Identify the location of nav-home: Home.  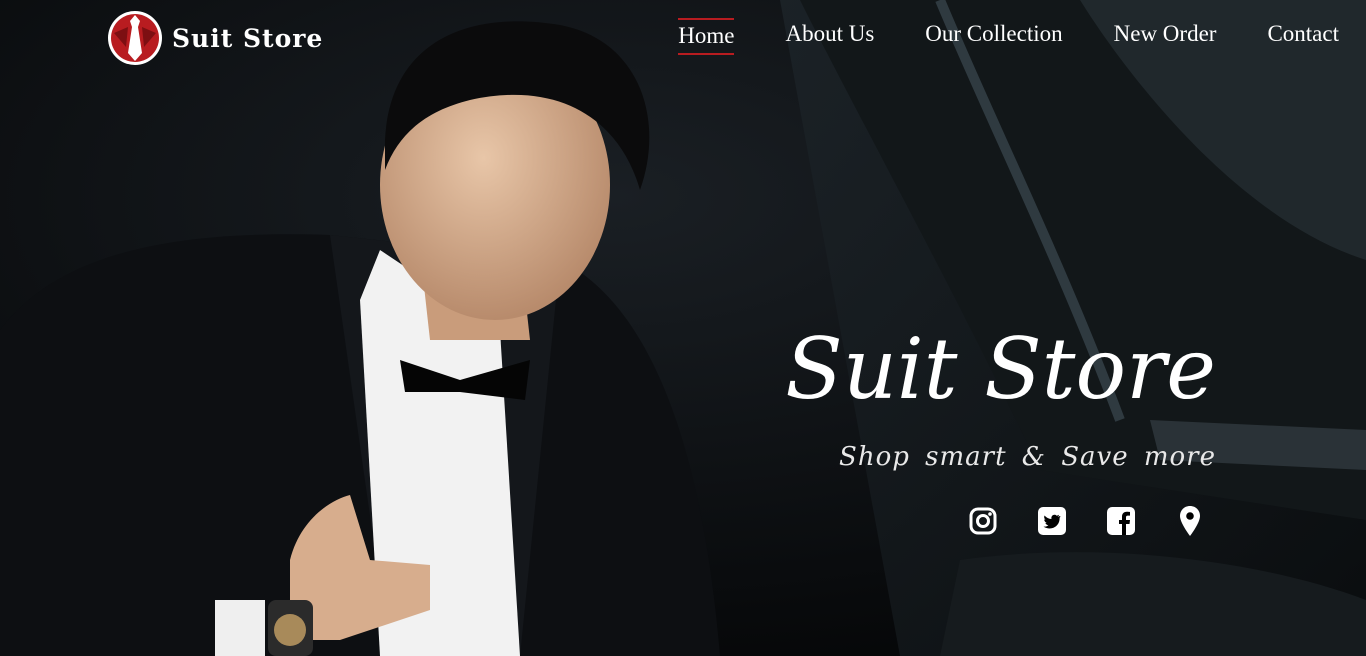
(706, 36).